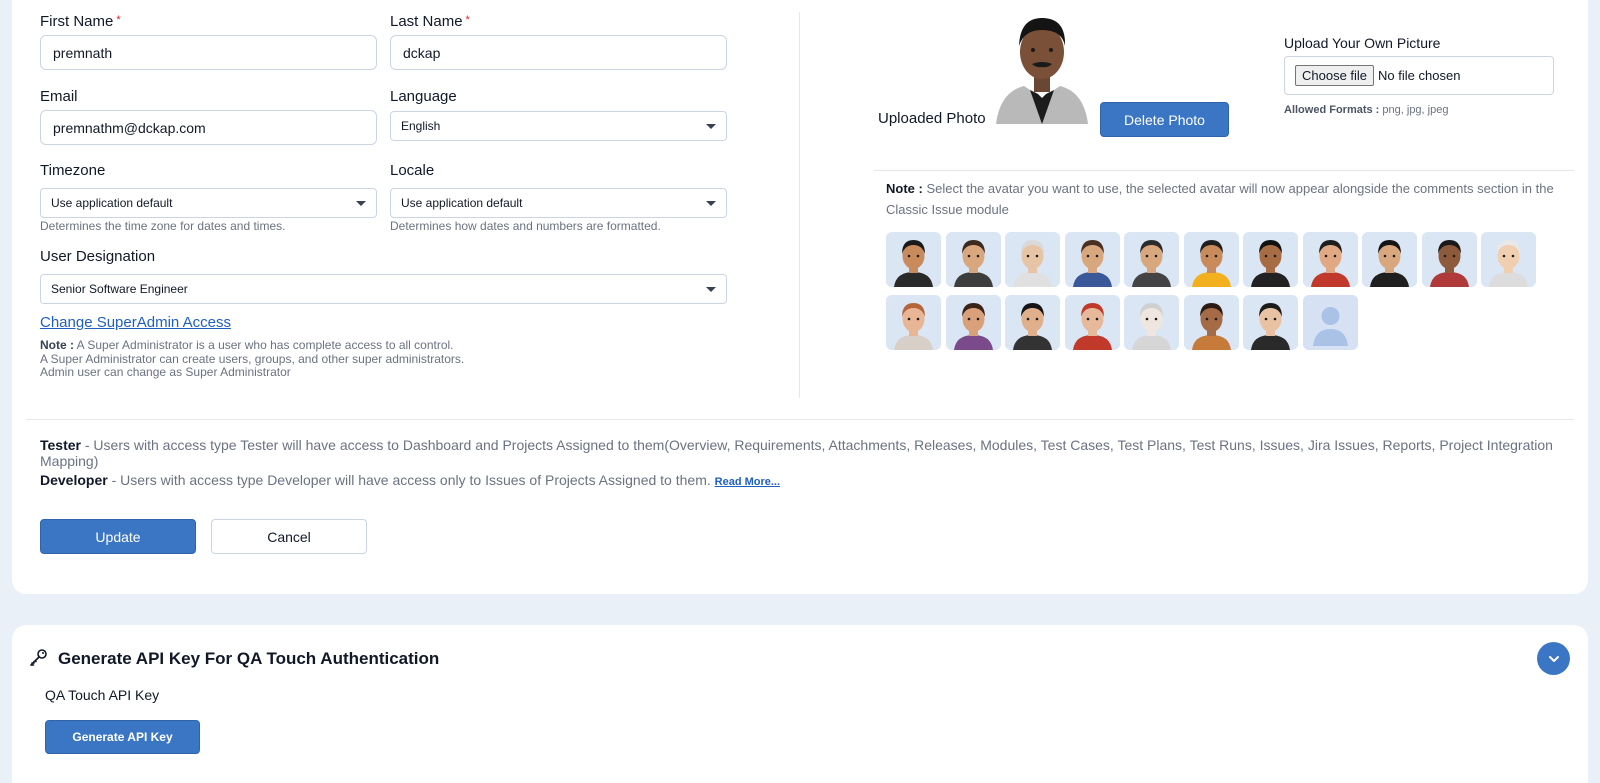 The width and height of the screenshot is (1600, 783). Describe the element at coordinates (1042, 67) in the screenshot. I see `uploaded-photo` at that location.